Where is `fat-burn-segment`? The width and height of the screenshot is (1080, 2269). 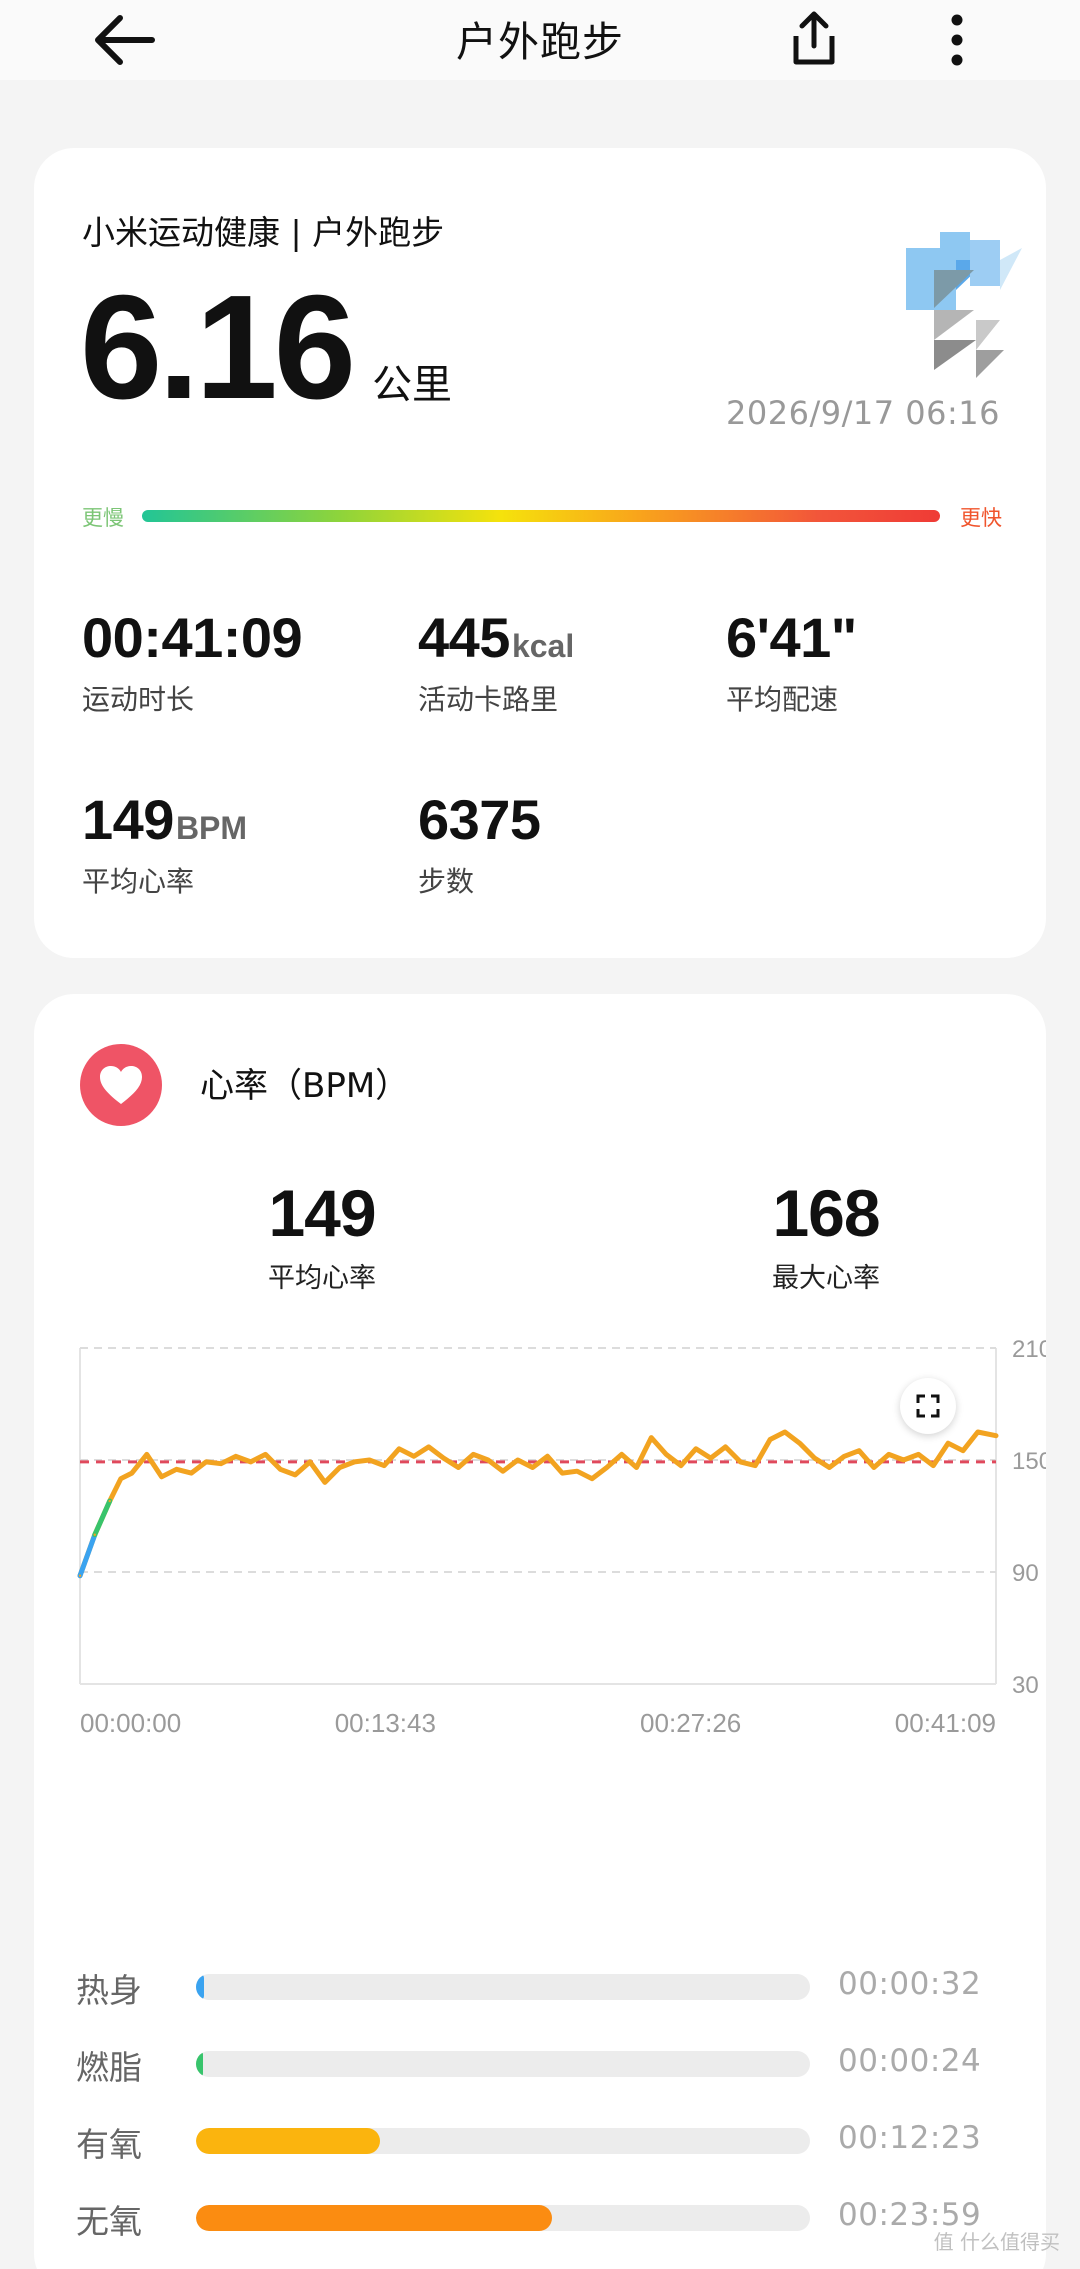
fat-burn-segment is located at coordinates (102, 1518).